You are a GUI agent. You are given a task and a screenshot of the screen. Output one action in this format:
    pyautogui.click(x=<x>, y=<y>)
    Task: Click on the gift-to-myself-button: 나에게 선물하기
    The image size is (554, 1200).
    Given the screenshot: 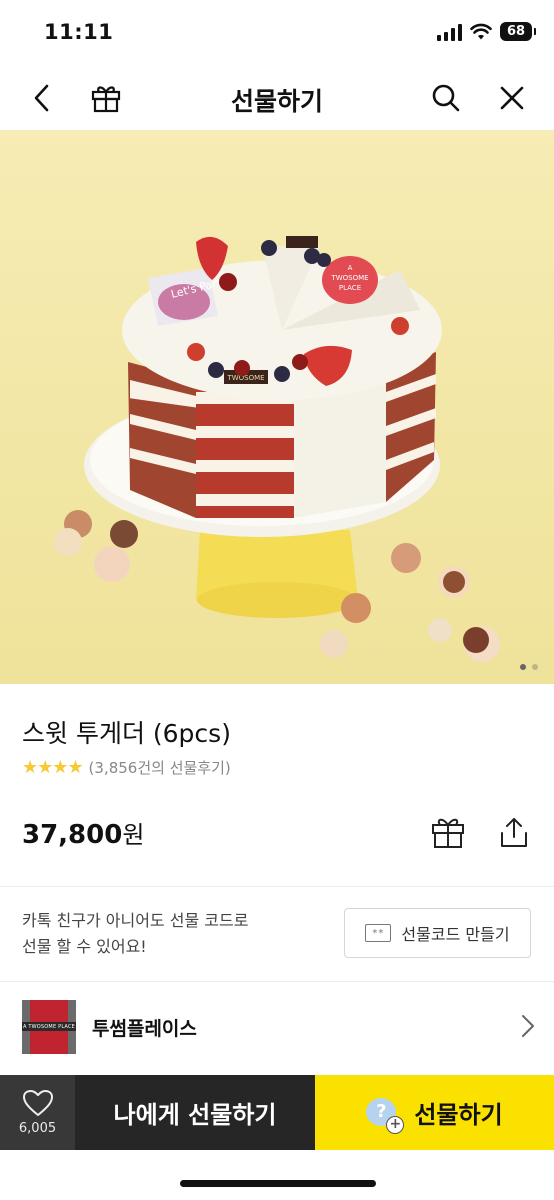 What is the action you would take?
    pyautogui.click(x=195, y=1112)
    